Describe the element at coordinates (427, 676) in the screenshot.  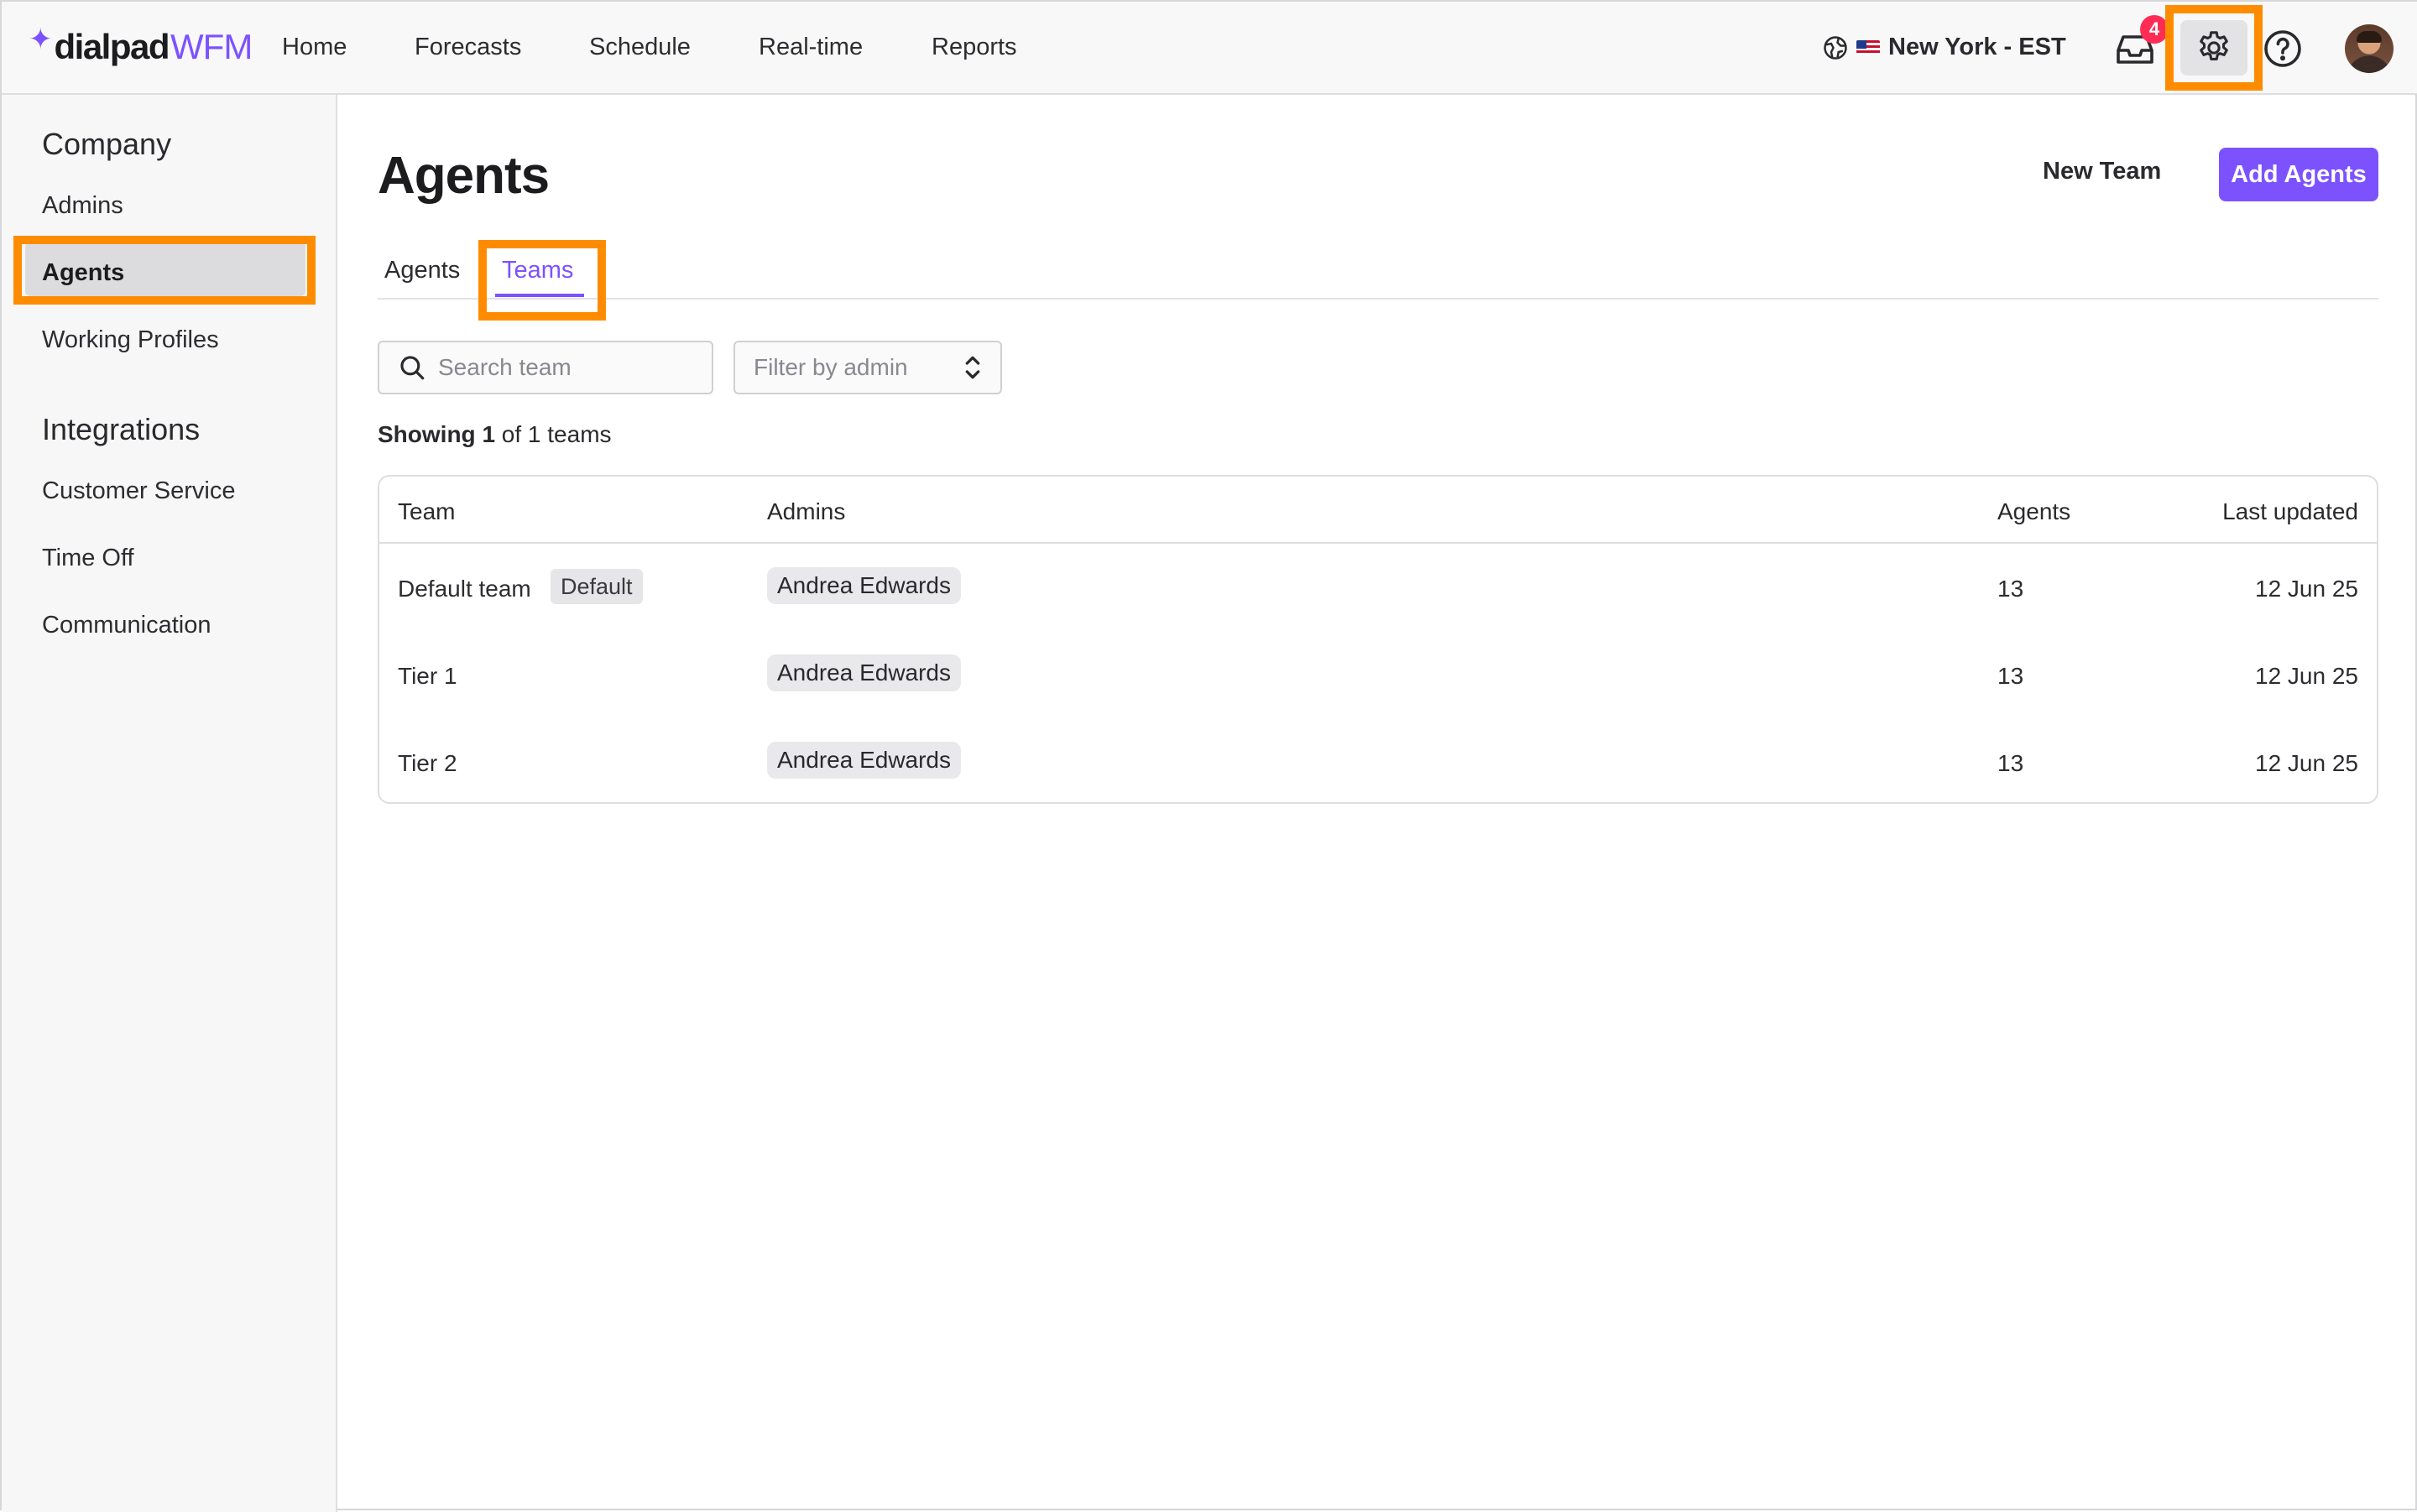
I see `team-name: Tier 1` at that location.